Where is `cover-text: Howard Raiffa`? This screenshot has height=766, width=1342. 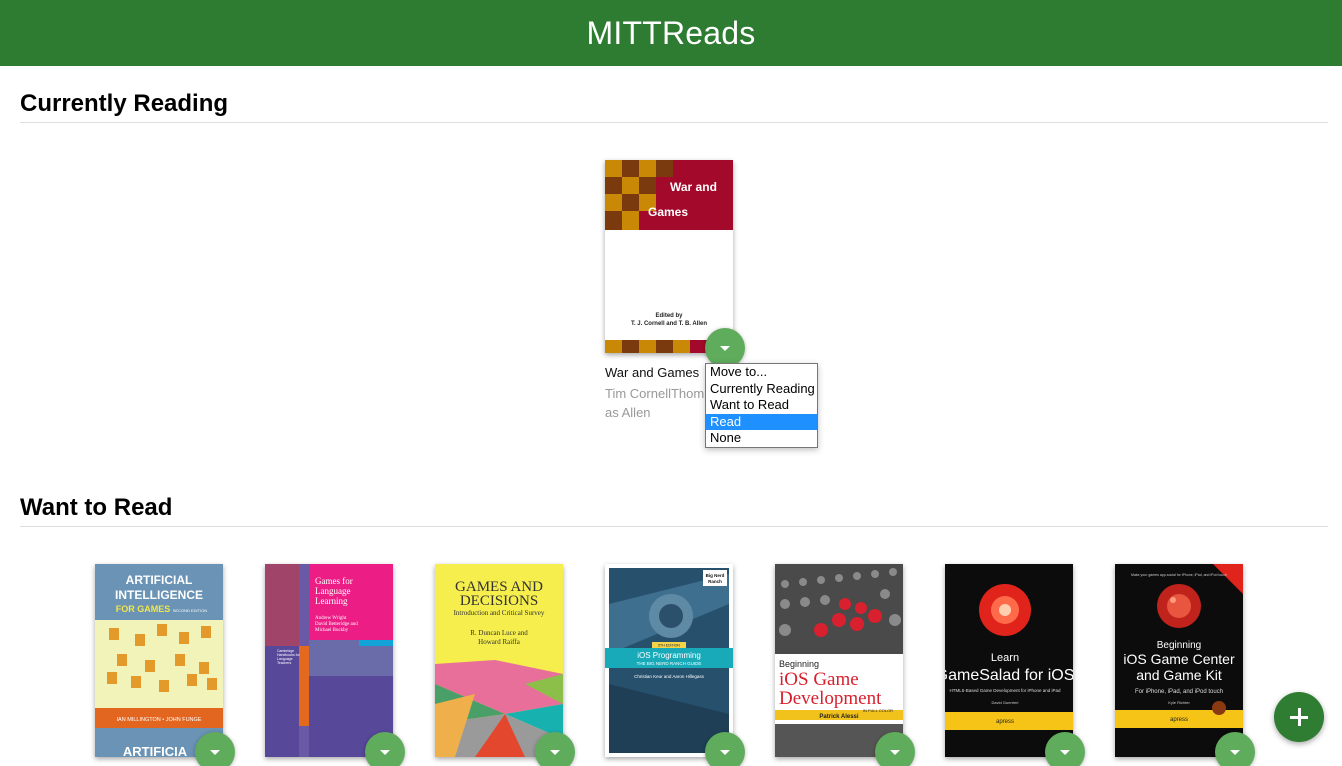 cover-text: Howard Raiffa is located at coordinates (499, 642).